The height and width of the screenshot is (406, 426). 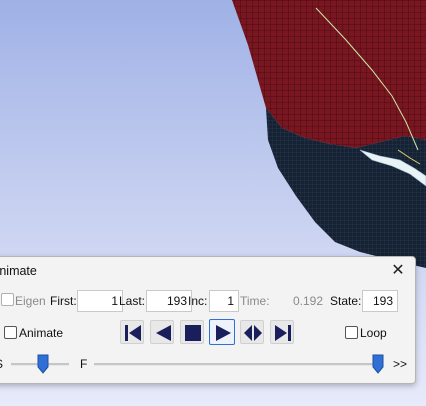 I want to click on last-label: Last:, so click(x=132, y=301).